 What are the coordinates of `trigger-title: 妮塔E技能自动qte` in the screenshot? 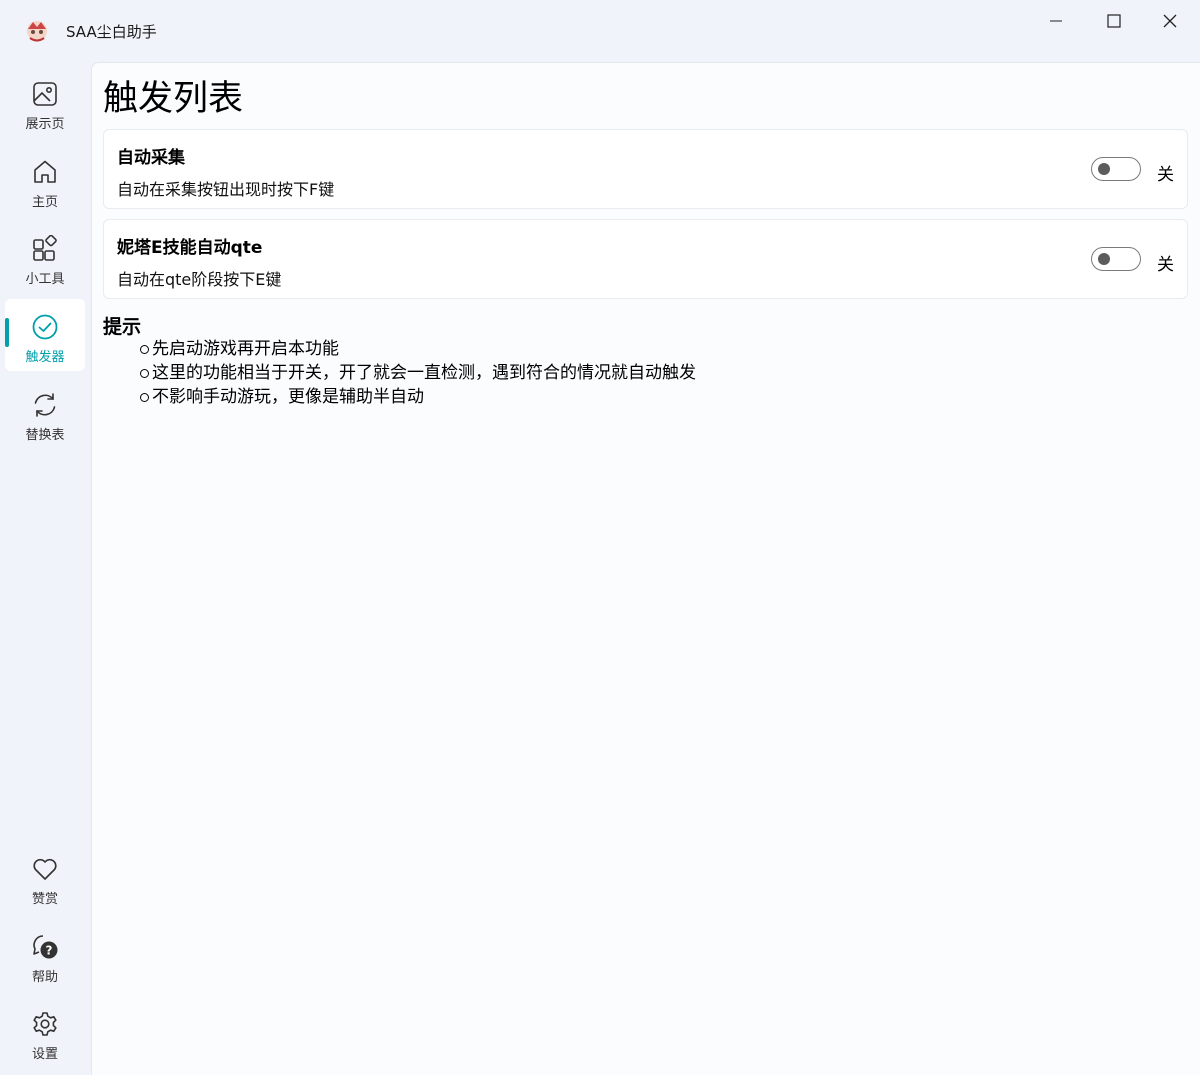 It's located at (190, 248).